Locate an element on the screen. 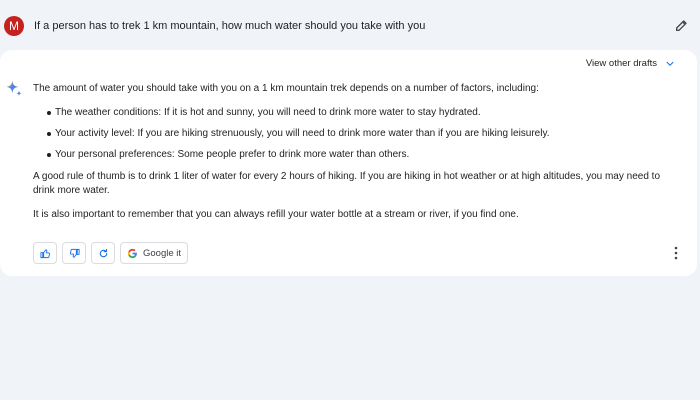 This screenshot has width=700, height=400. google-g-icon is located at coordinates (132, 253).